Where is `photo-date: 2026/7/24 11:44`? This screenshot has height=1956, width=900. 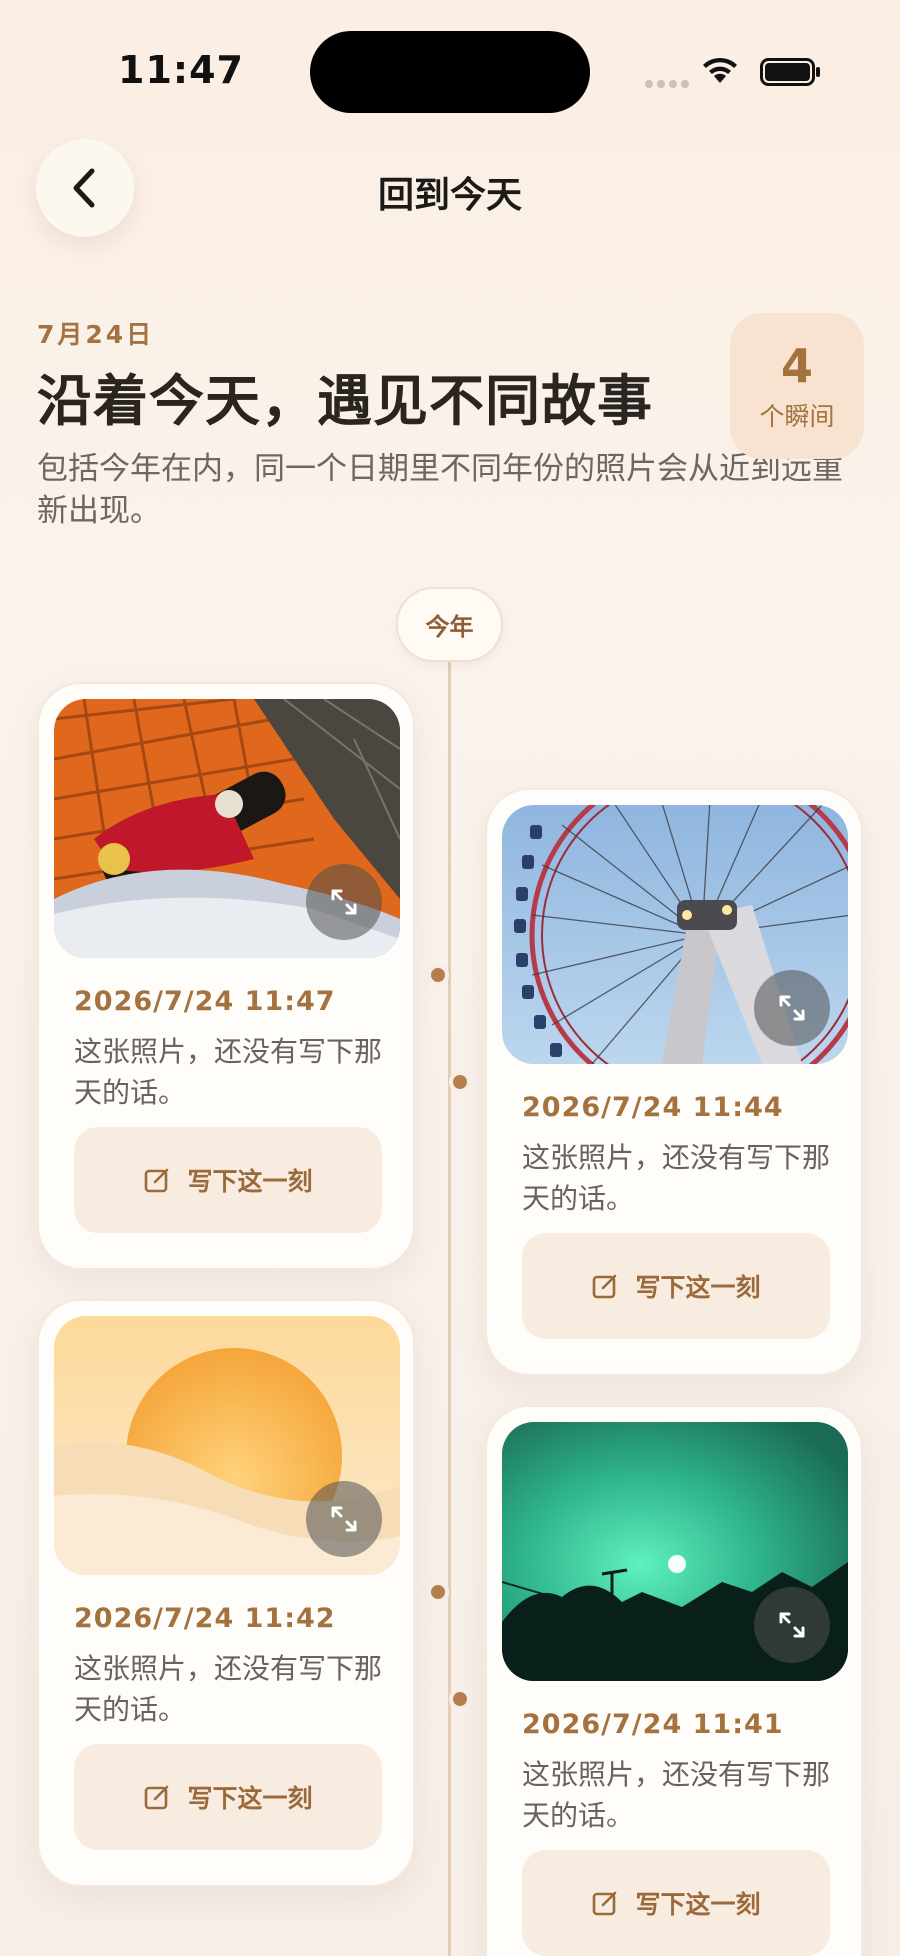
photo-date: 2026/7/24 11:44 is located at coordinates (653, 1107).